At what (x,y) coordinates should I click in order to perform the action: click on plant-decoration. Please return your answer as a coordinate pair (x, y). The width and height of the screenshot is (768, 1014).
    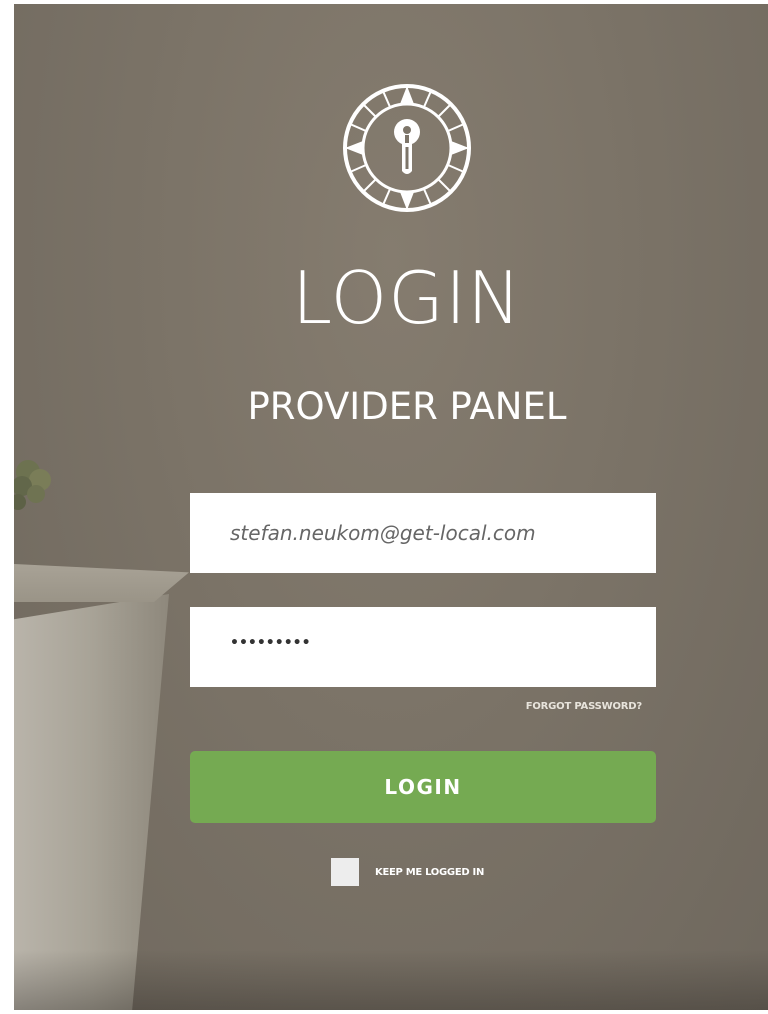
    Looking at the image, I should click on (32, 485).